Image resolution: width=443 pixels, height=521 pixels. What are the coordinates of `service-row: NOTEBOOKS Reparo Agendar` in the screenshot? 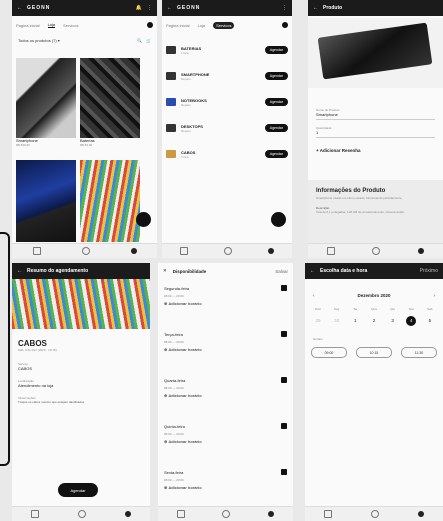 It's located at (227, 102).